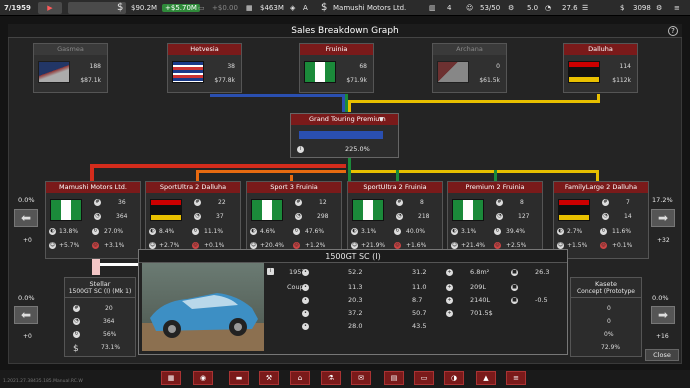  I want to click on toolbar-button: ▭, so click(424, 378).